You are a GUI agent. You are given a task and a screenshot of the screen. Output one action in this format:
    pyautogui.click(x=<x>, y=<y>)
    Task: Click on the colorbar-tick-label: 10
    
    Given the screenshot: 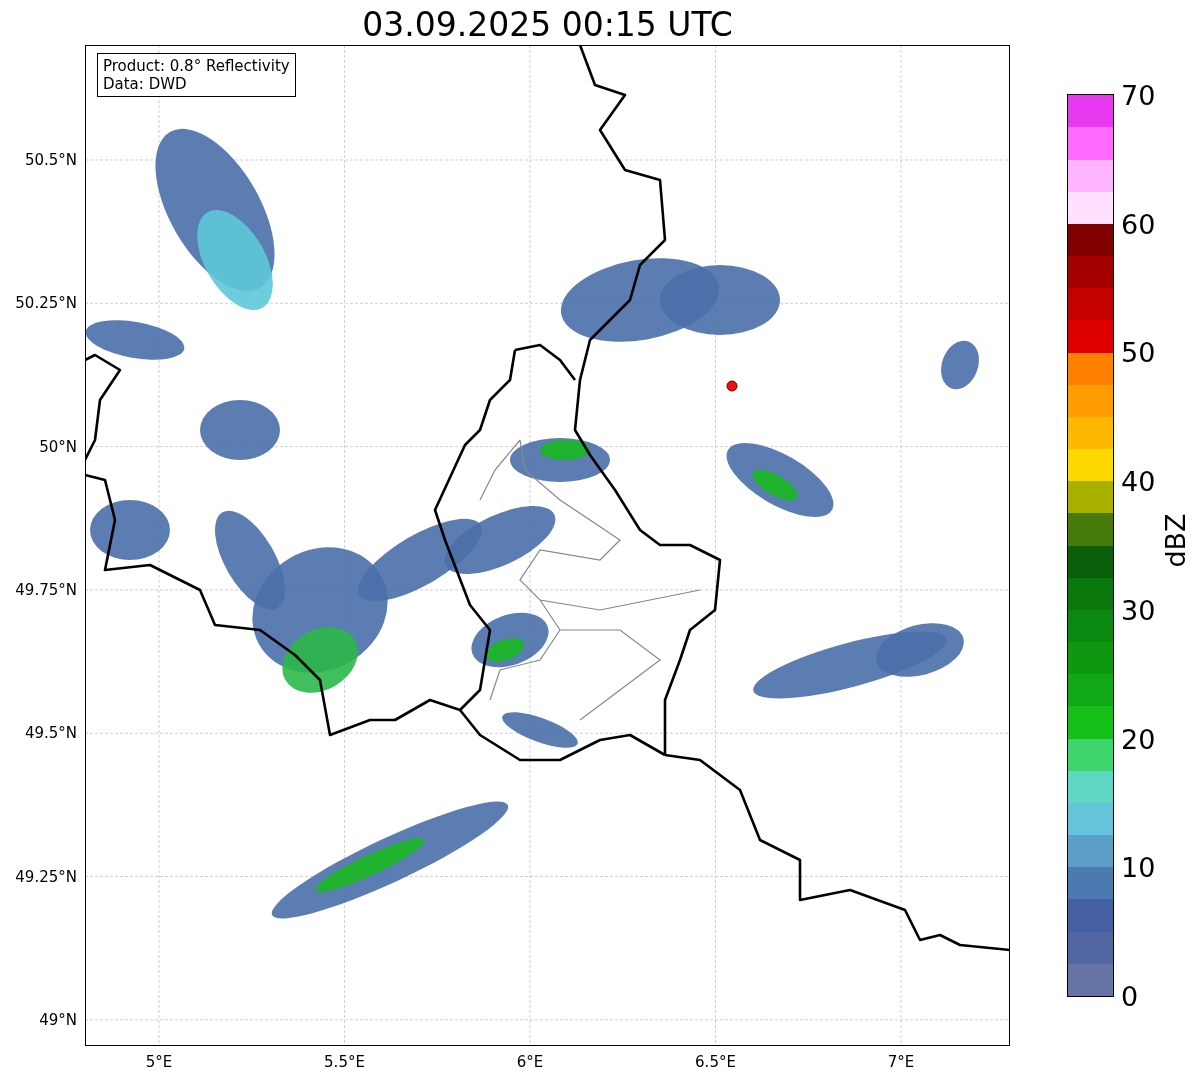 What is the action you would take?
    pyautogui.click(x=1138, y=867)
    